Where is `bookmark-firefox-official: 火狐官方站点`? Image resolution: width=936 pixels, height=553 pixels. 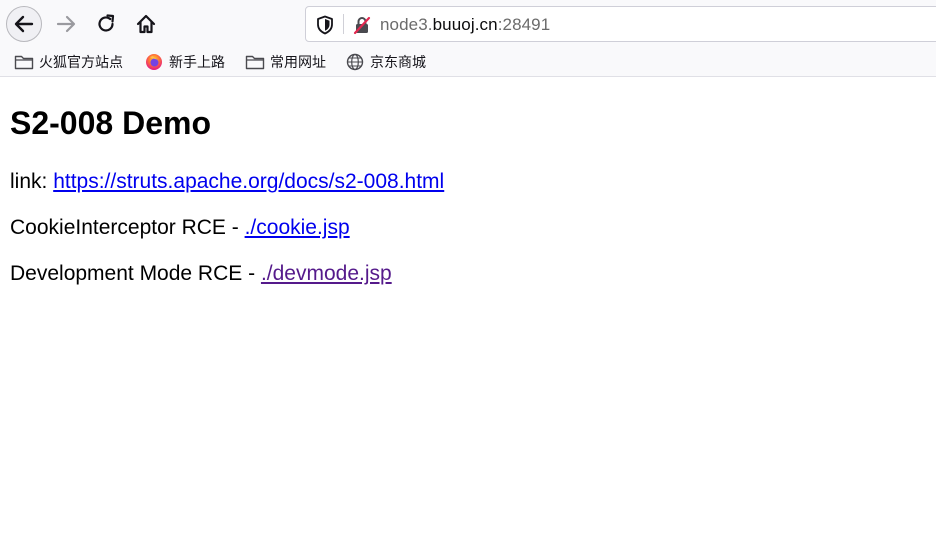 bookmark-firefox-official: 火狐官方站点 is located at coordinates (68, 62).